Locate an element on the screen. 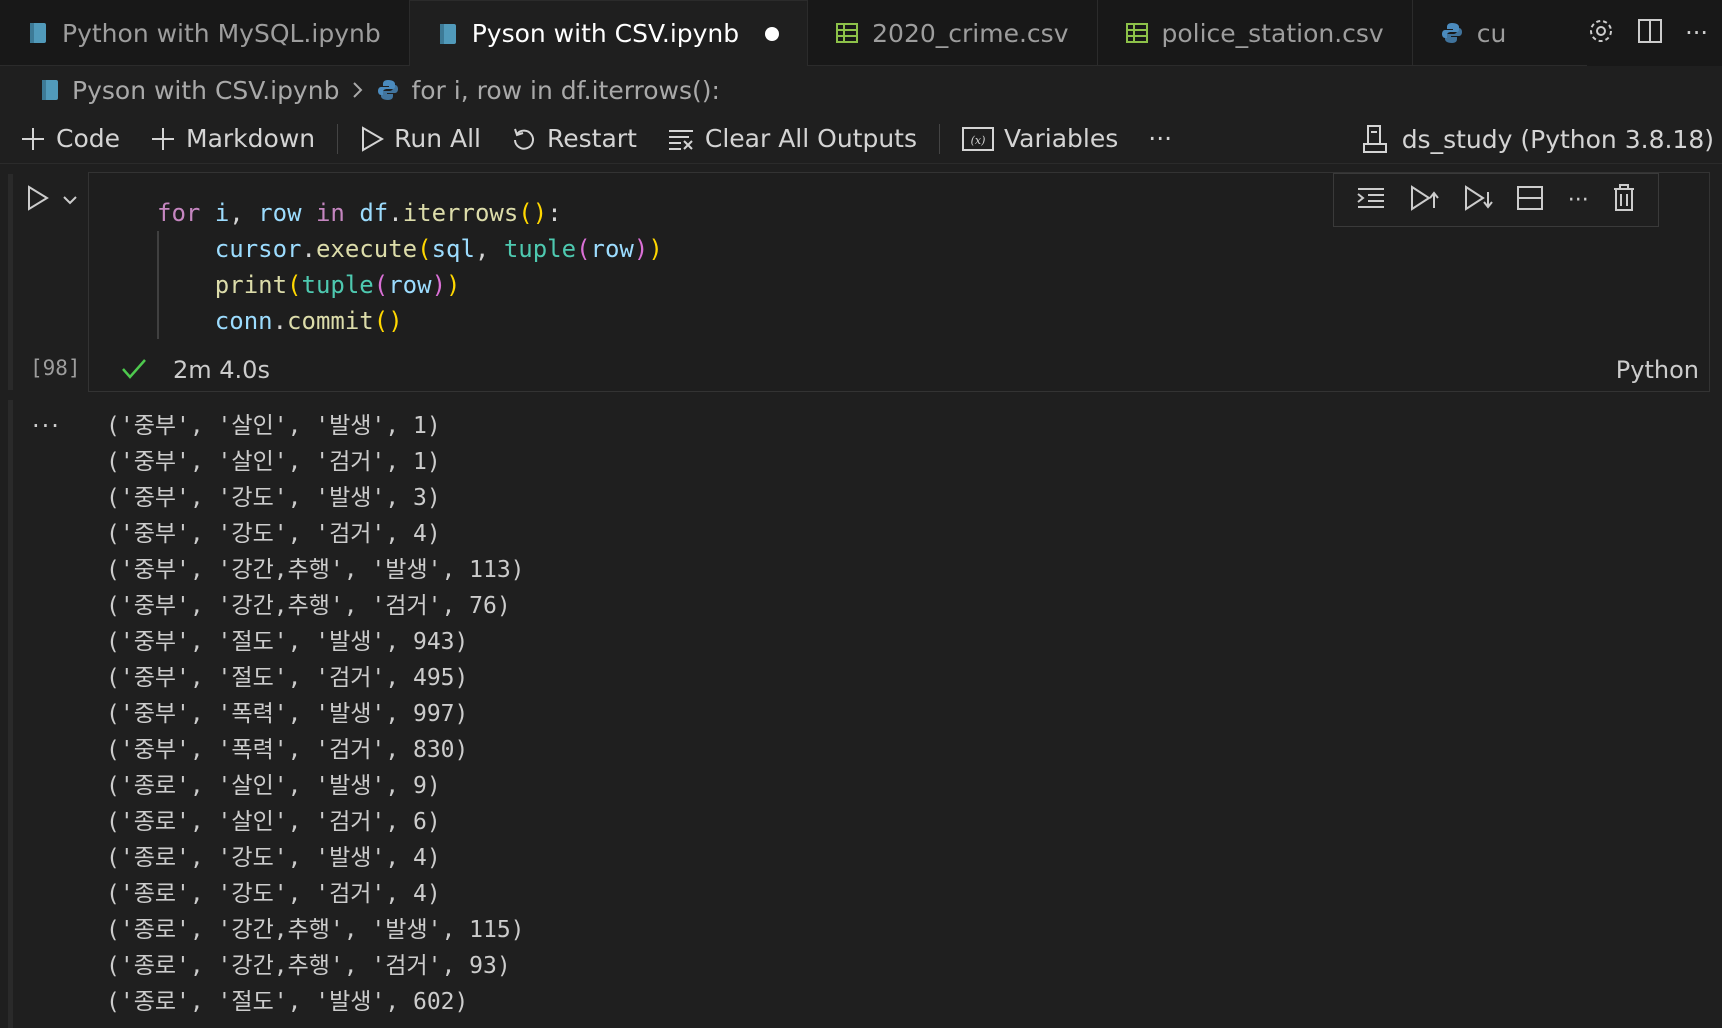  execute-above-icon is located at coordinates (1424, 200).